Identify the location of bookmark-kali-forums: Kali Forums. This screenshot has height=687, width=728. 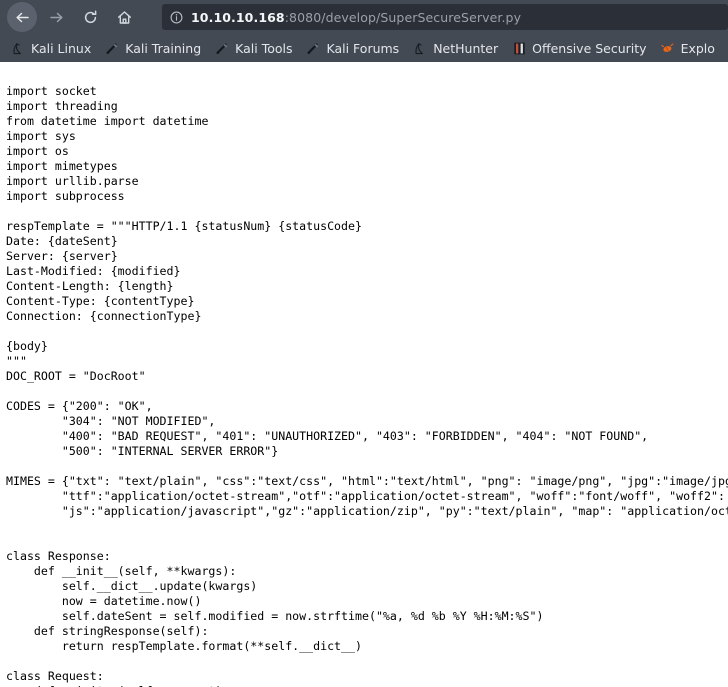
(353, 48).